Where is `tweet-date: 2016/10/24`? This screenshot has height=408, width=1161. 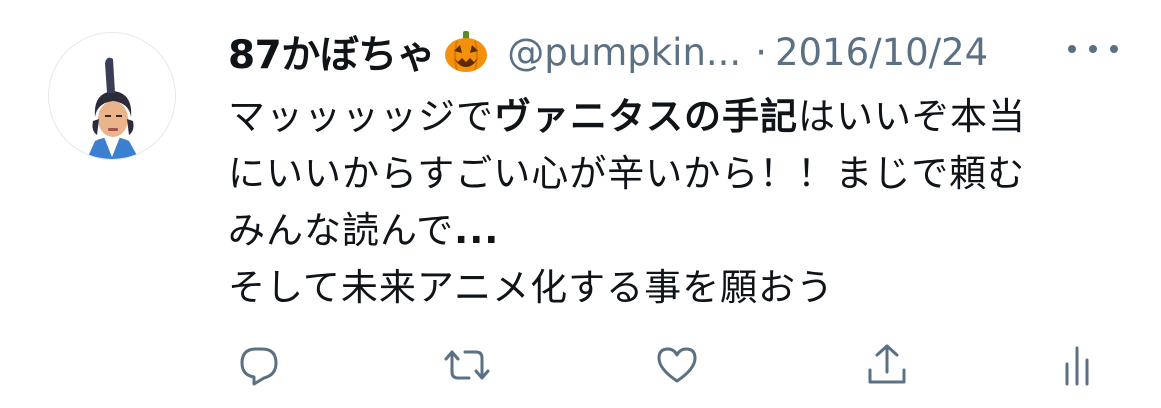
tweet-date: 2016/10/24 is located at coordinates (881, 52).